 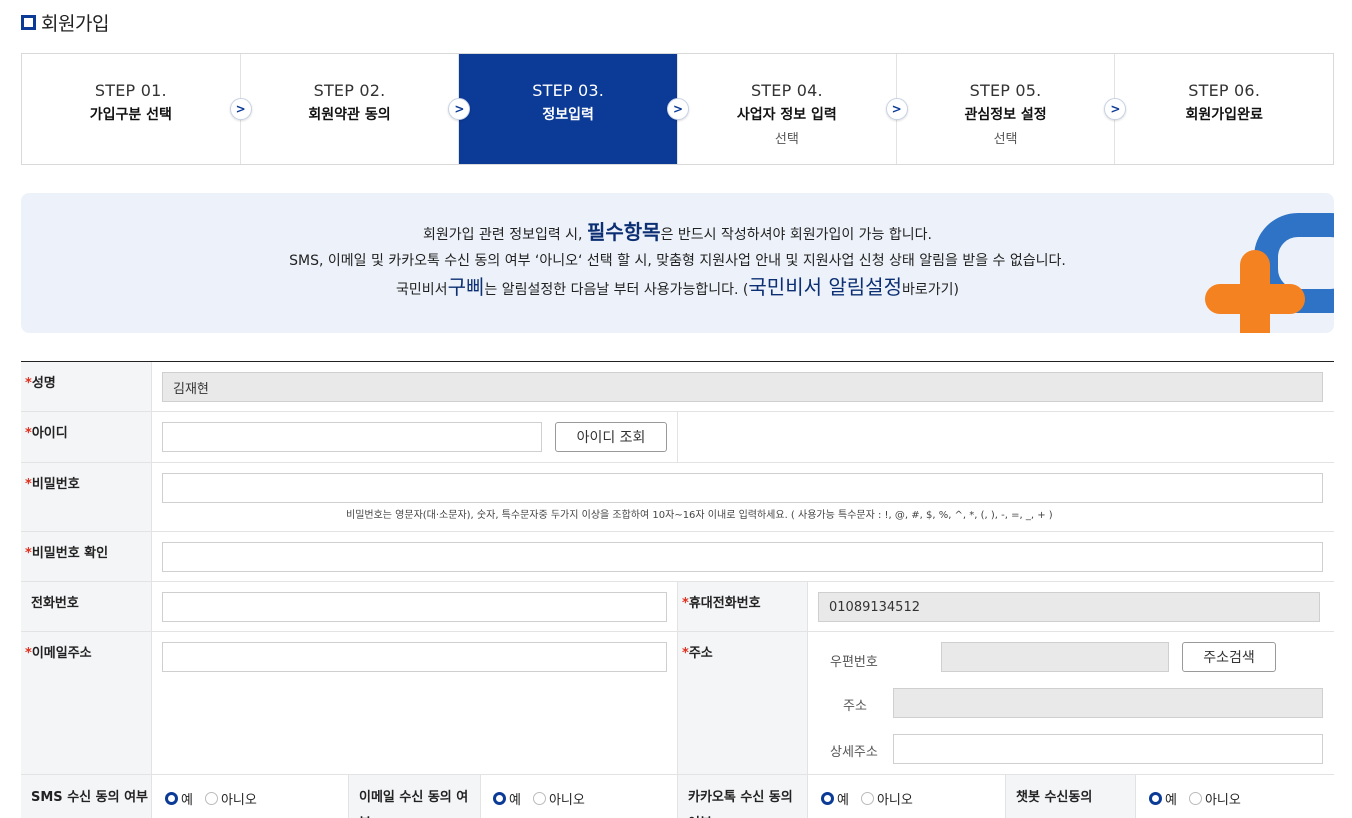 I want to click on form-row-name: *성명 김재현, so click(x=677, y=387).